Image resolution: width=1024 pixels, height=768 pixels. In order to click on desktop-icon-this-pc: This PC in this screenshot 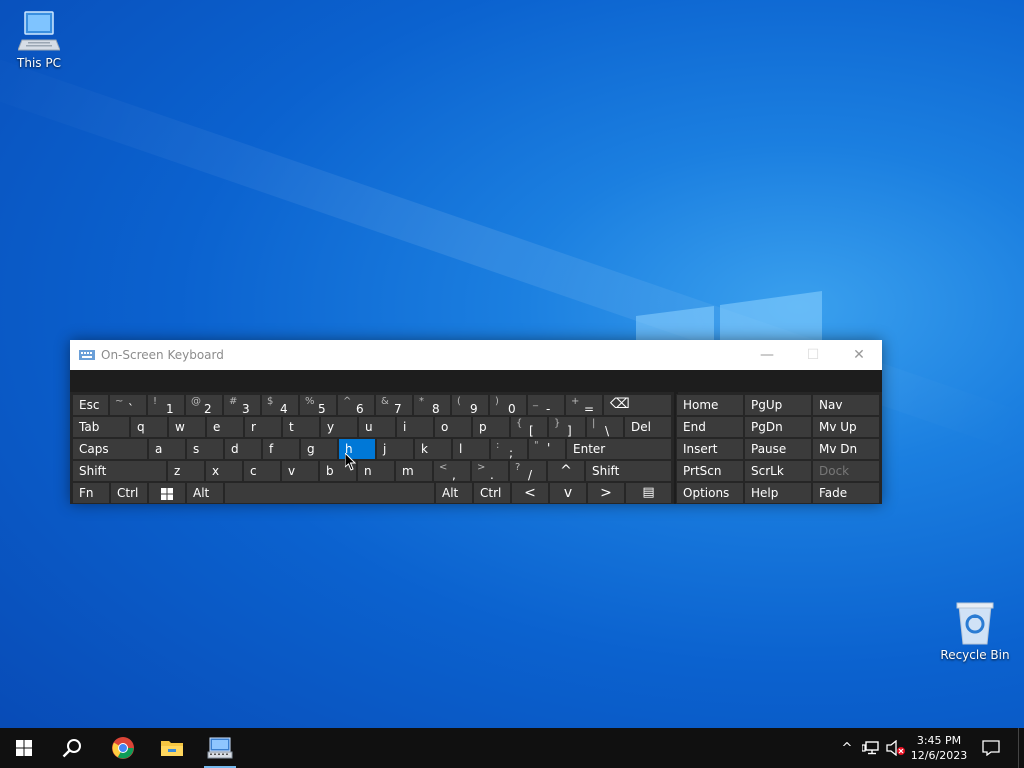, I will do `click(39, 40)`.